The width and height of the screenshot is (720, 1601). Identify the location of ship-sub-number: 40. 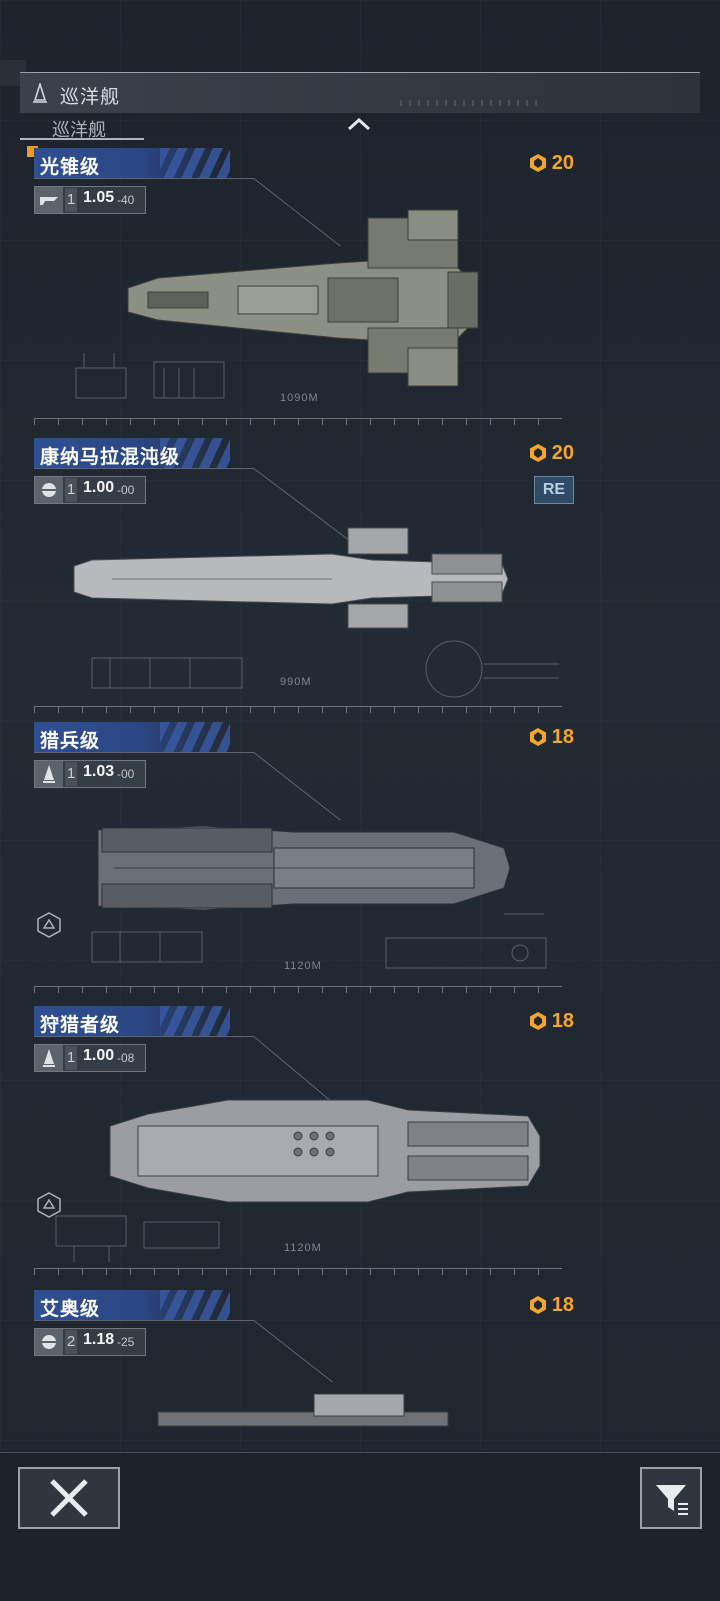
(128, 200).